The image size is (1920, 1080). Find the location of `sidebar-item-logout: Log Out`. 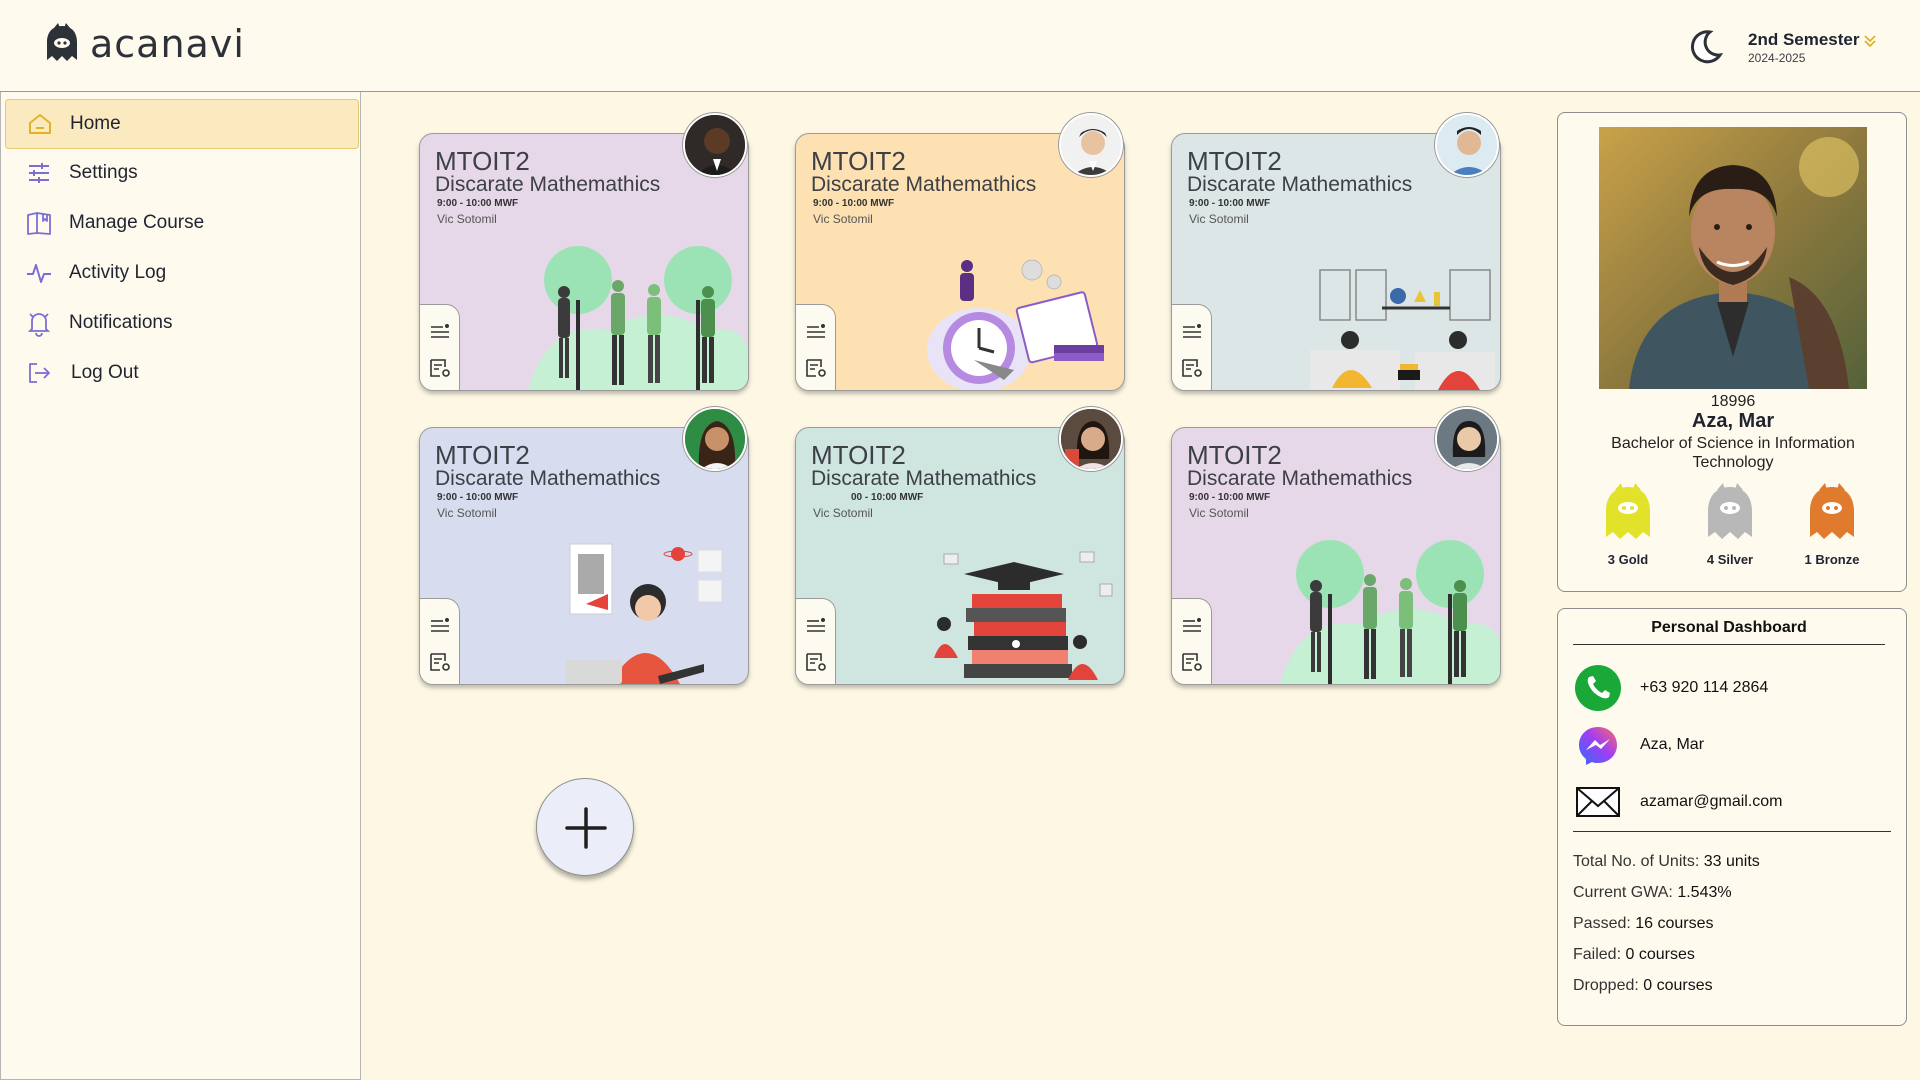

sidebar-item-logout: Log Out is located at coordinates (182, 373).